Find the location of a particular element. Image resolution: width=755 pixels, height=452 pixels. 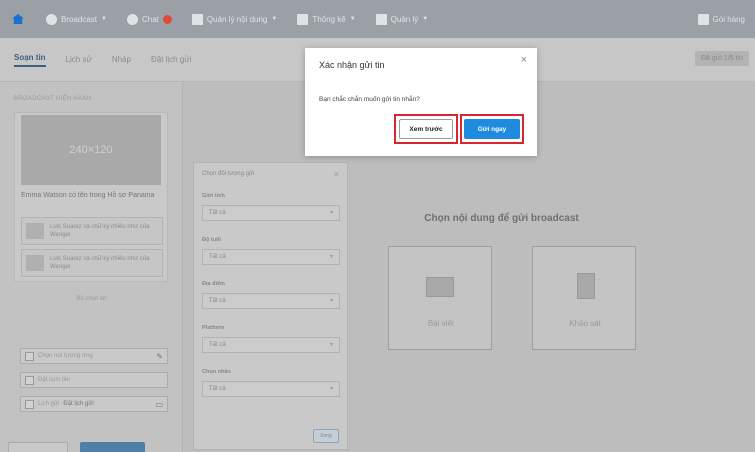

chat-icon is located at coordinates (132, 19).